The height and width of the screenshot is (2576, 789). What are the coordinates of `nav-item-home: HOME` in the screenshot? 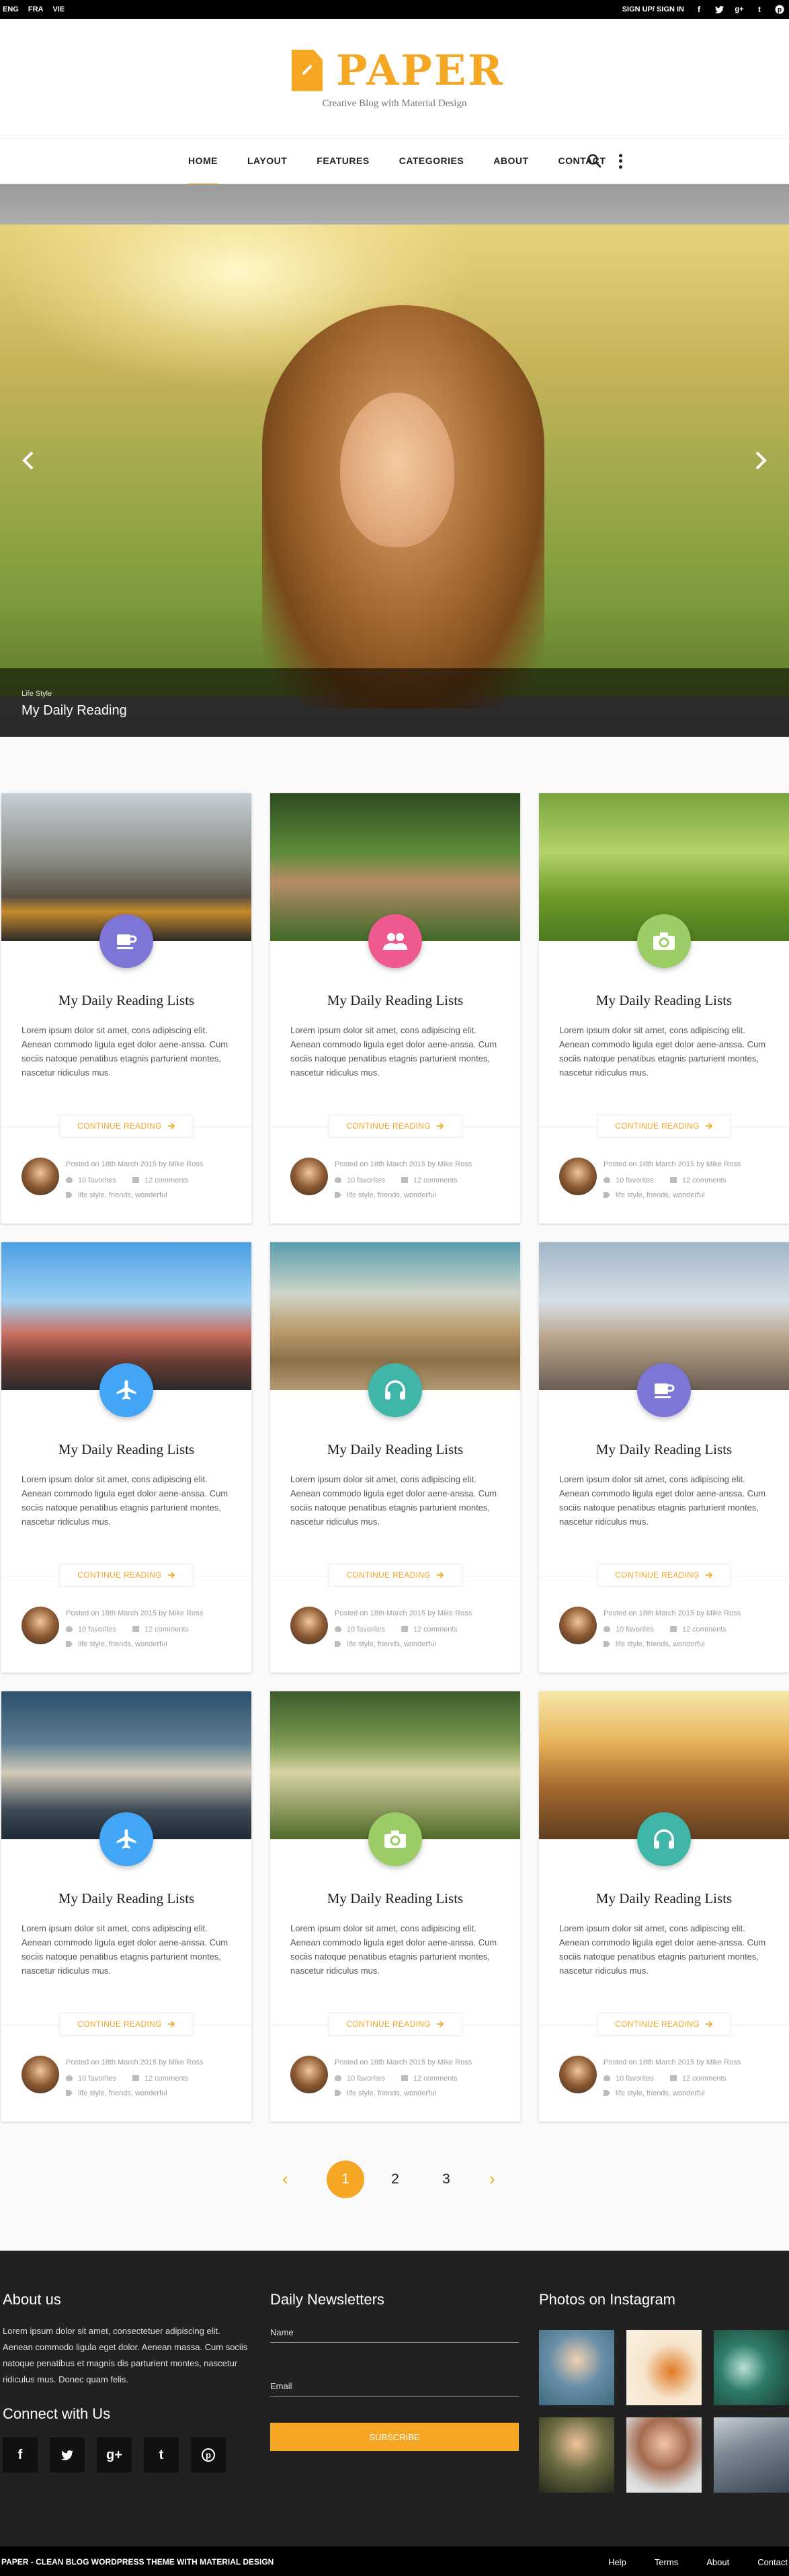 It's located at (203, 170).